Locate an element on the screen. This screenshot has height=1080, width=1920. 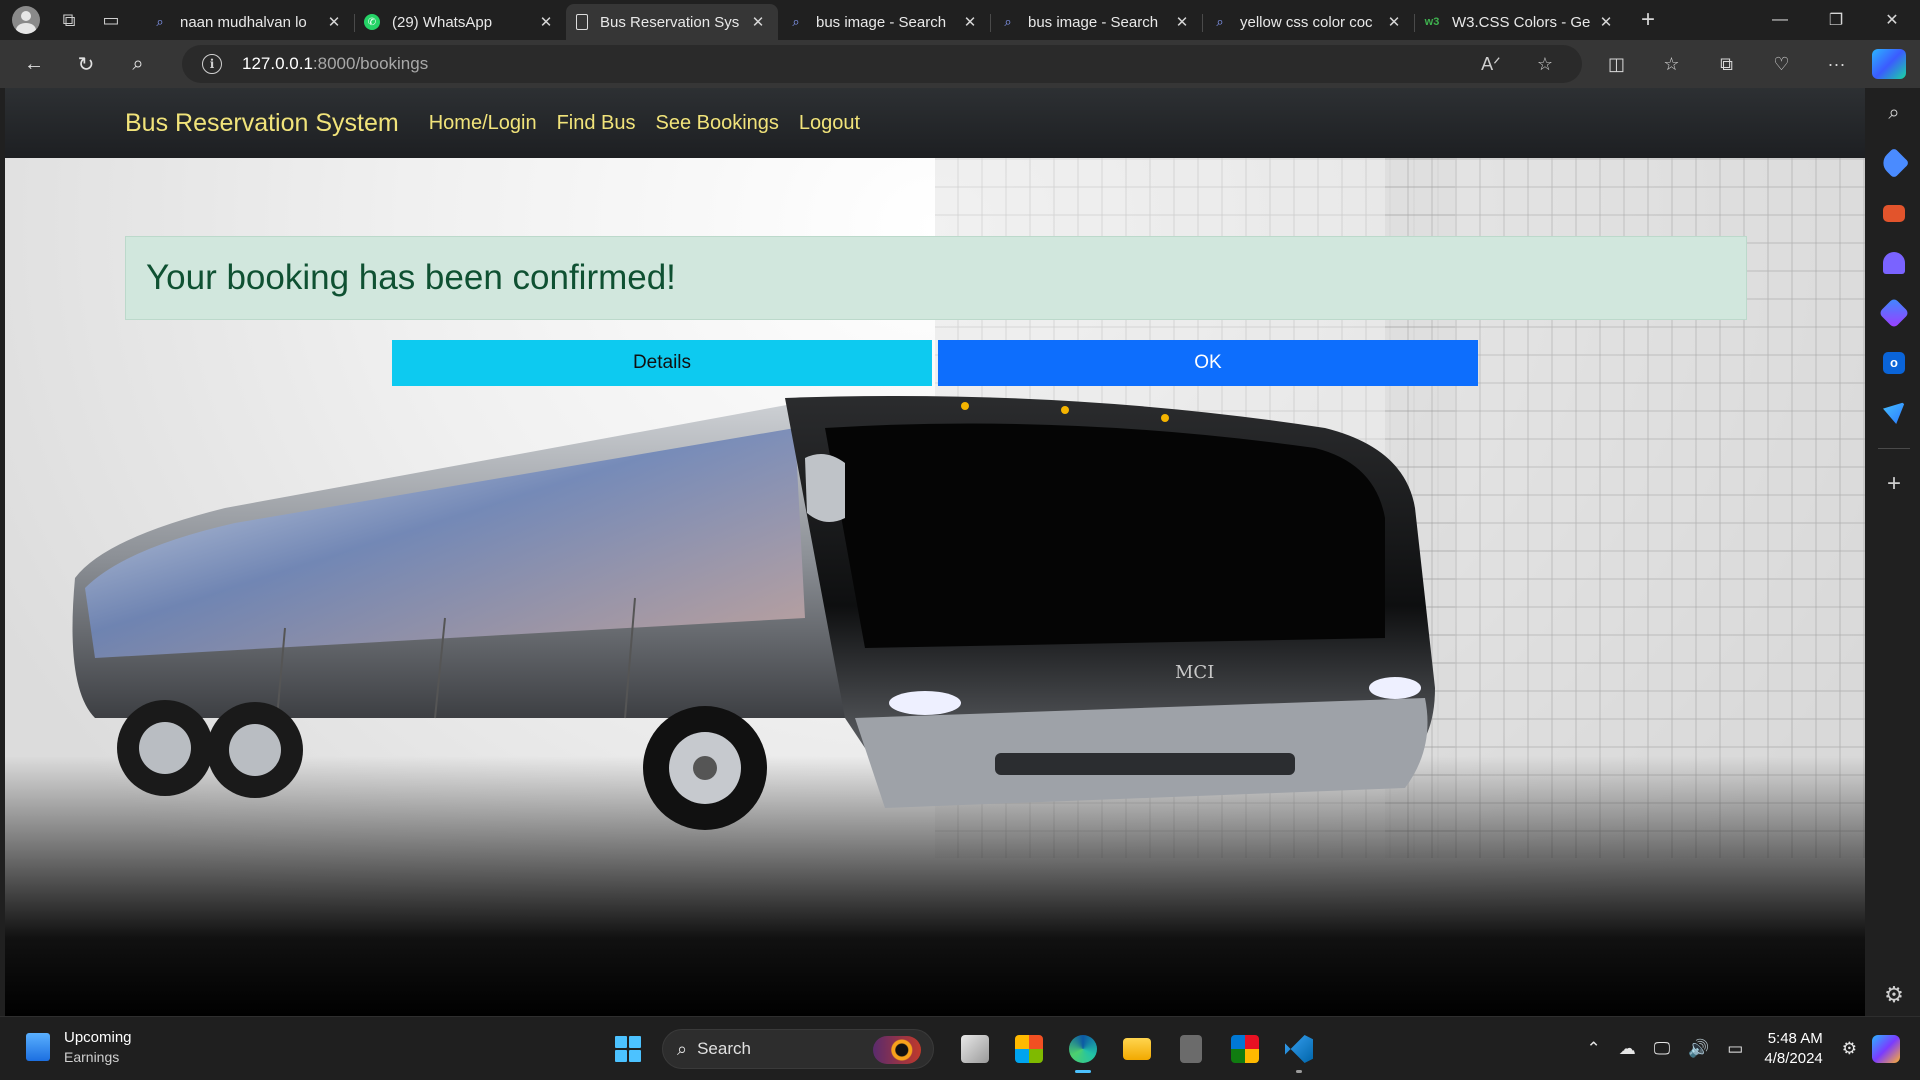
more-menu-icon: ··· is located at coordinates (1836, 64).